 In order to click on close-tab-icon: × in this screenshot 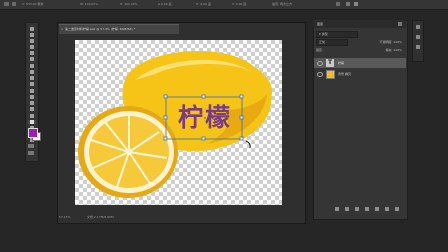, I will do `click(62, 29)`.